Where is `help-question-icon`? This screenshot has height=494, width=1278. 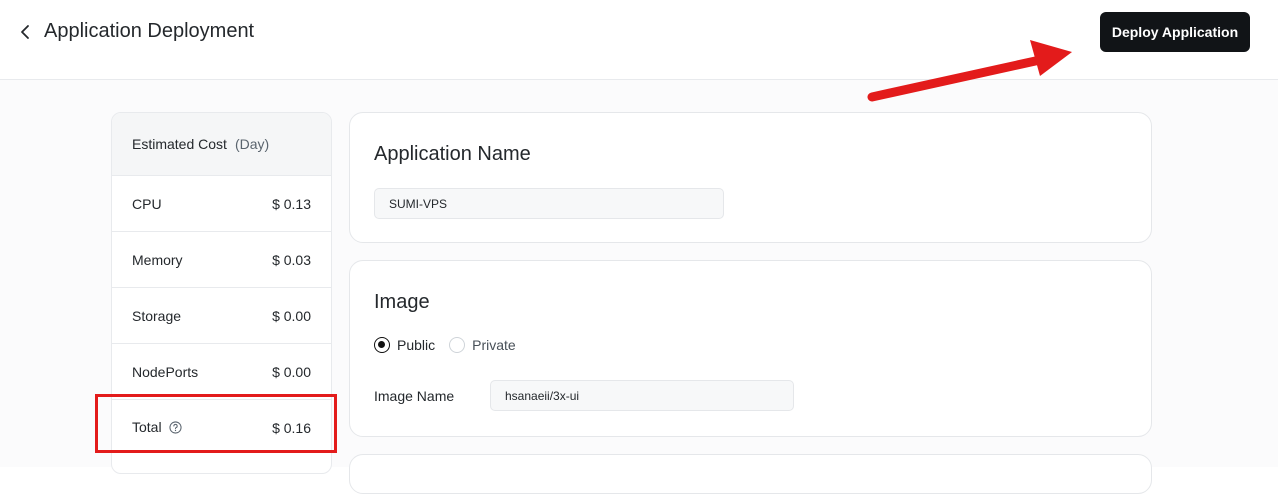
help-question-icon is located at coordinates (176, 428).